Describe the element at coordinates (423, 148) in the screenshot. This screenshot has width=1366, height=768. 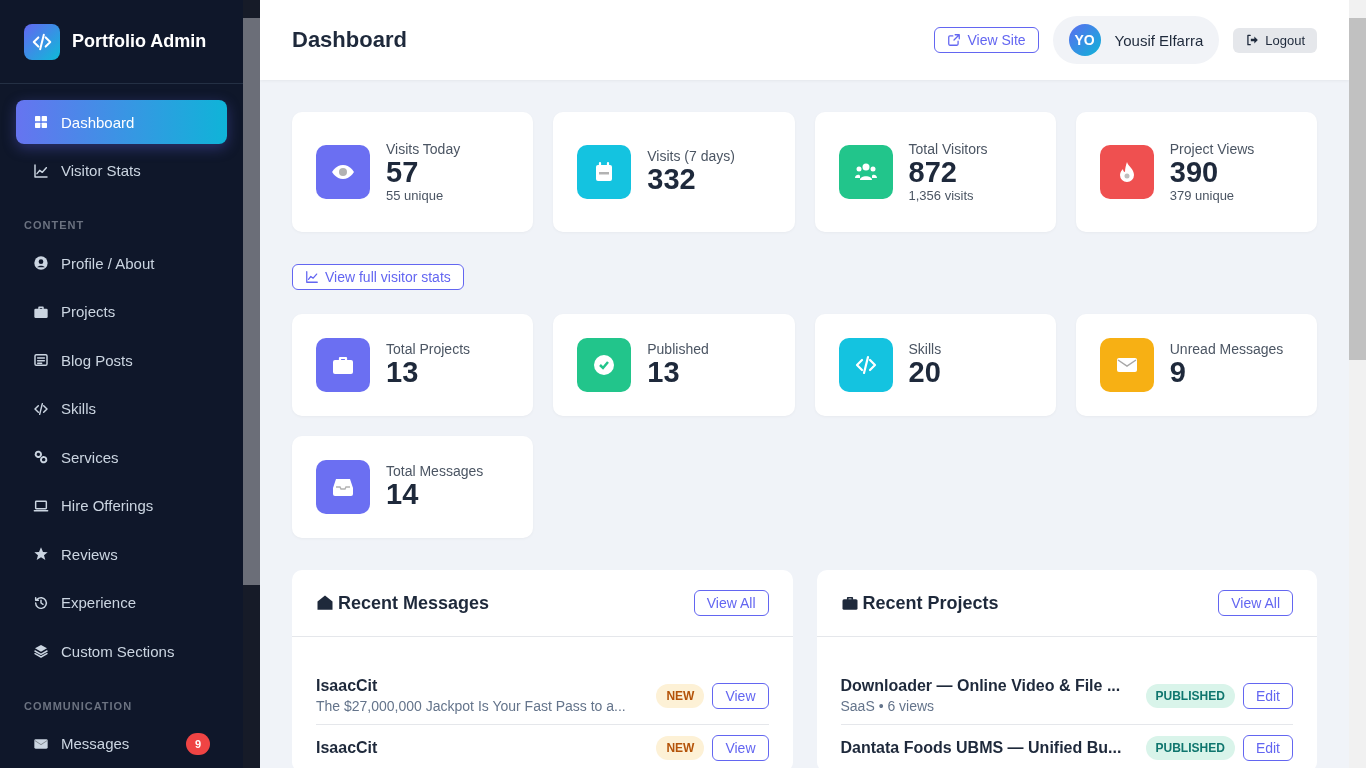
I see `stat-label: Visits Today` at that location.